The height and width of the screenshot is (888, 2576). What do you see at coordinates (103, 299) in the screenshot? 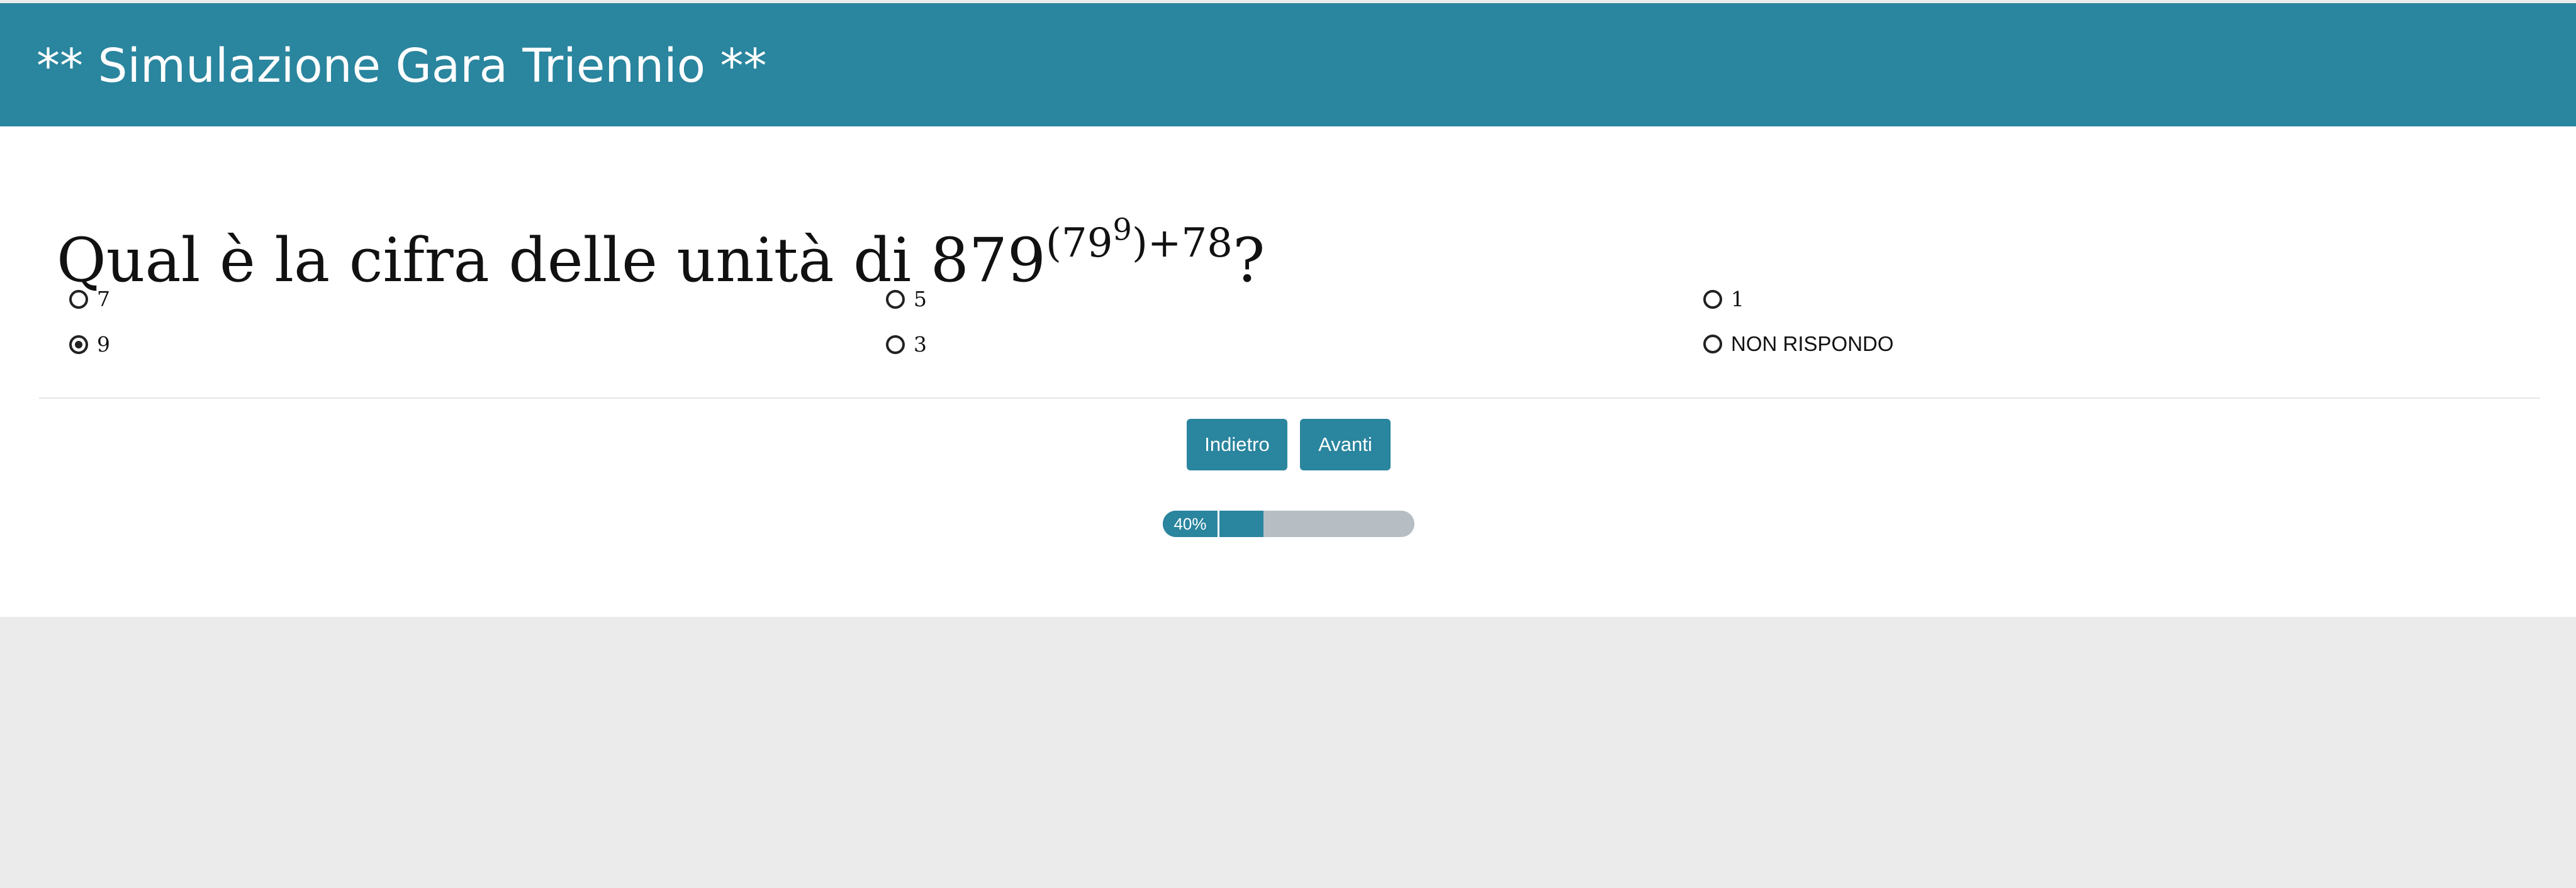
I see `option-label: 7` at bounding box center [103, 299].